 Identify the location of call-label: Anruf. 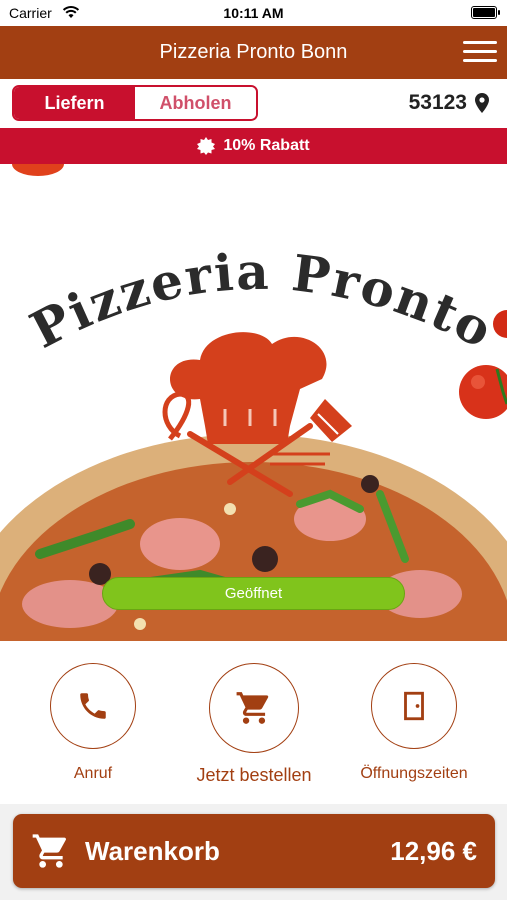
(93, 773).